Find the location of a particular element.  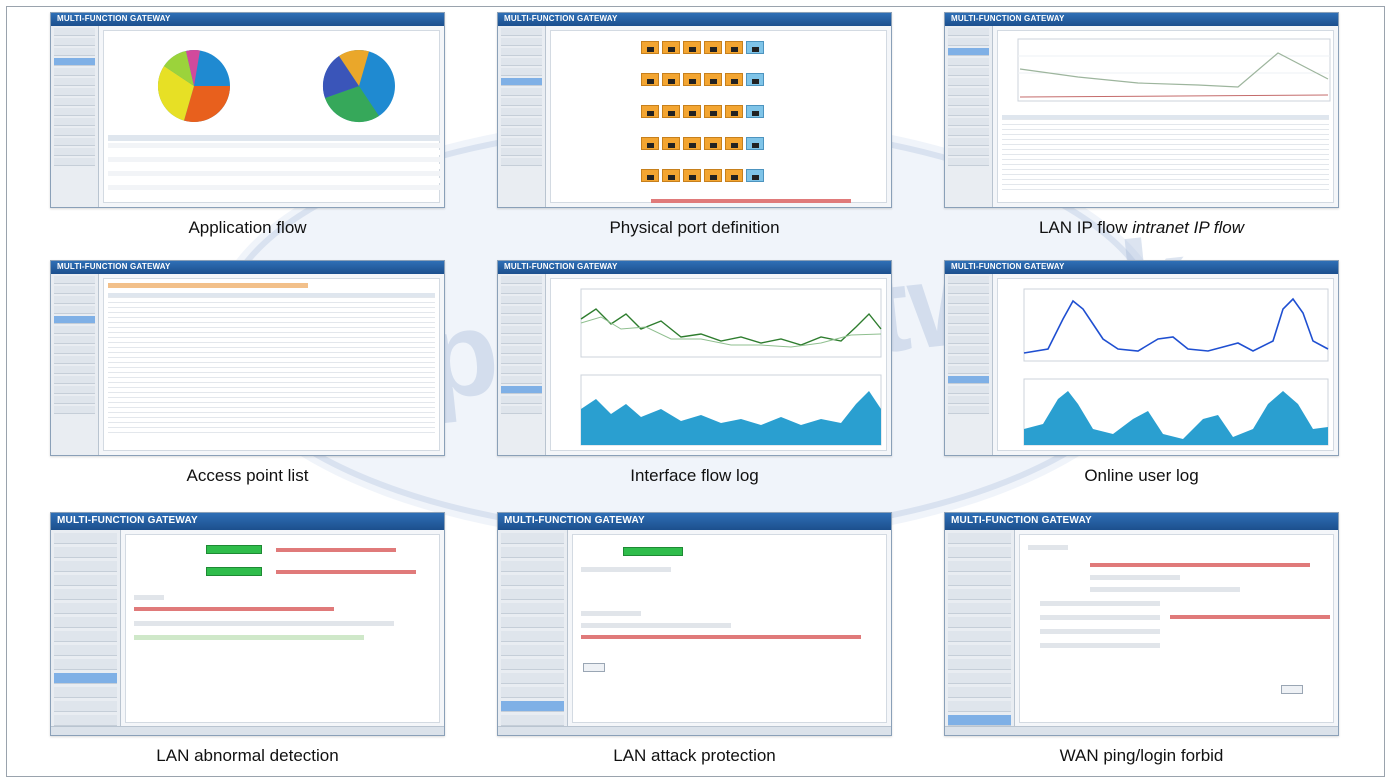

remote-management-field is located at coordinates (1100, 645).